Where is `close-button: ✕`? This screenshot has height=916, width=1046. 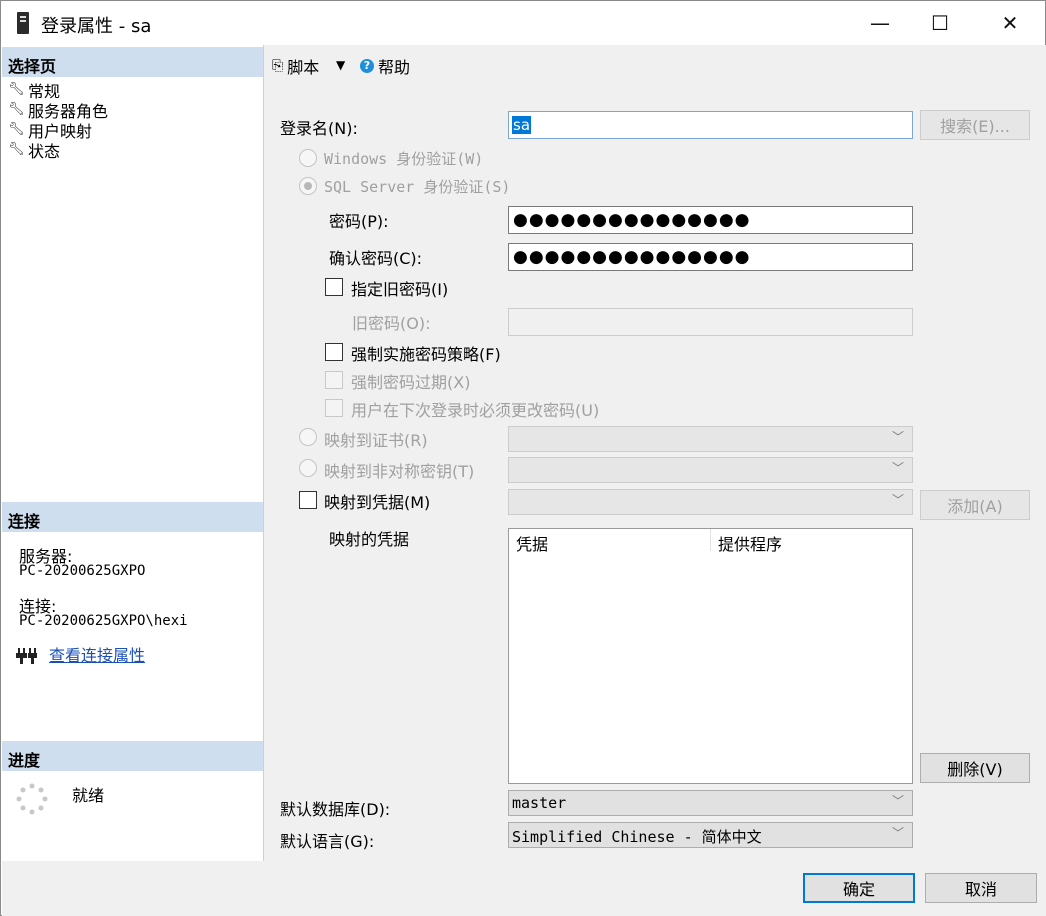
close-button: ✕ is located at coordinates (1010, 23).